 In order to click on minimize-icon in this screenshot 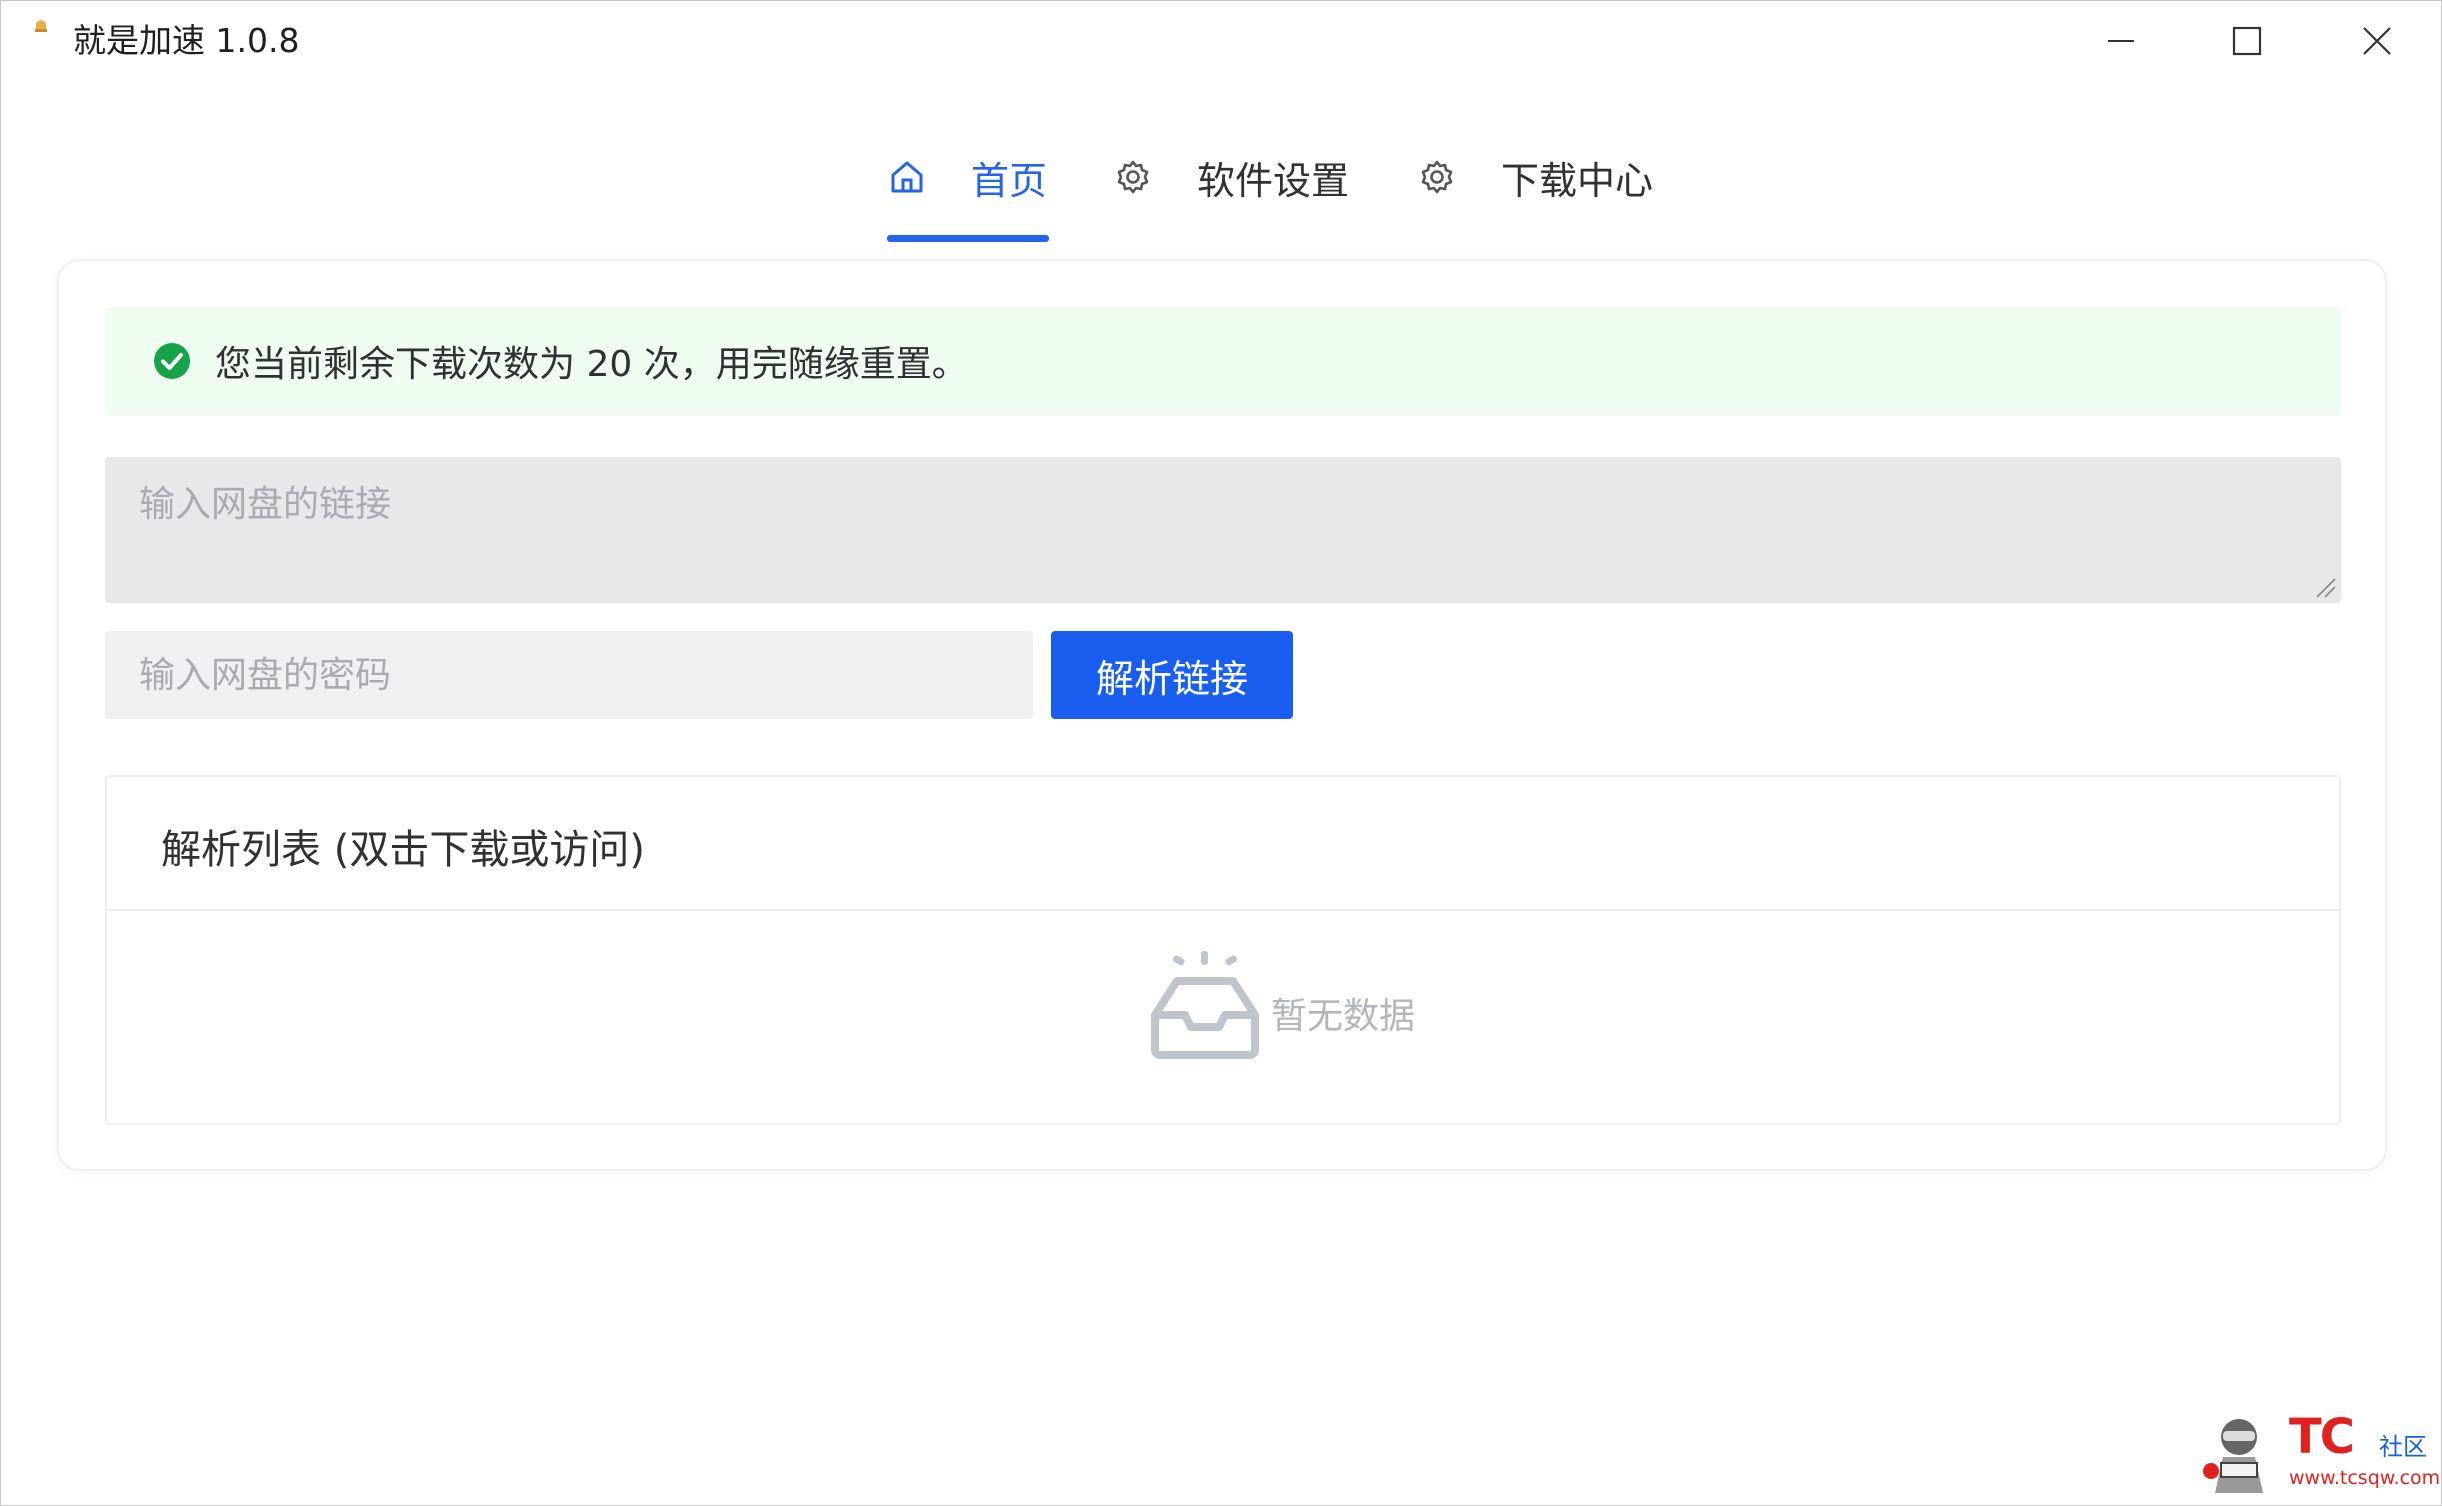, I will do `click(2121, 41)`.